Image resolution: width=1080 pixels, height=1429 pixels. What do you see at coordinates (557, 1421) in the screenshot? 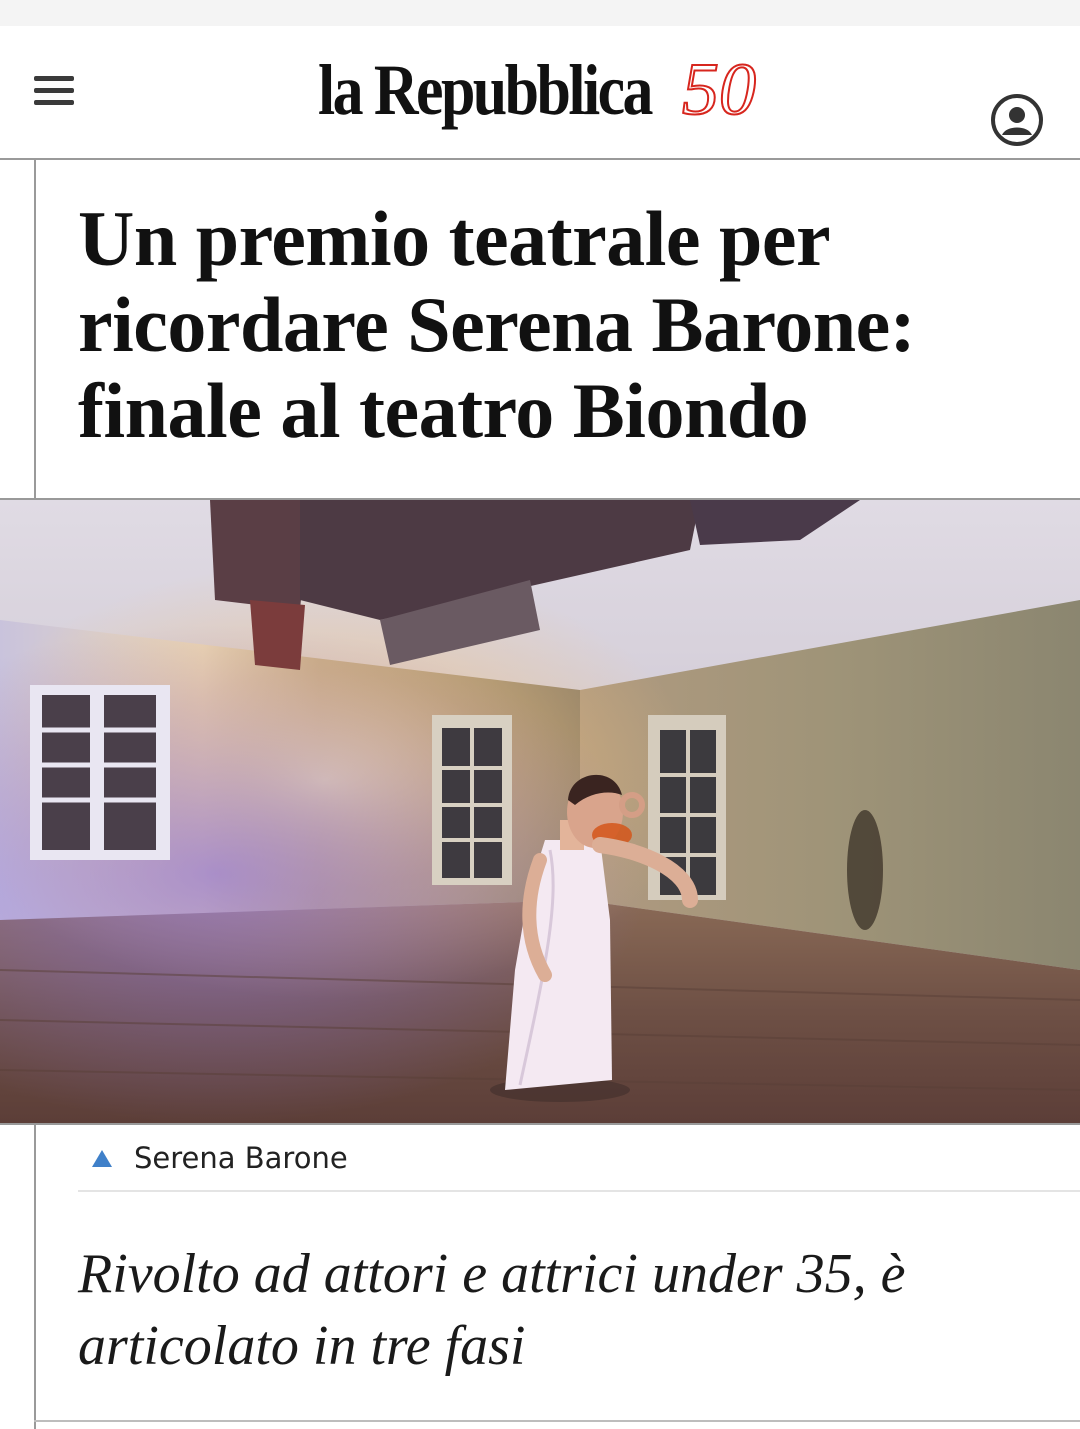
I see `section-divider` at bounding box center [557, 1421].